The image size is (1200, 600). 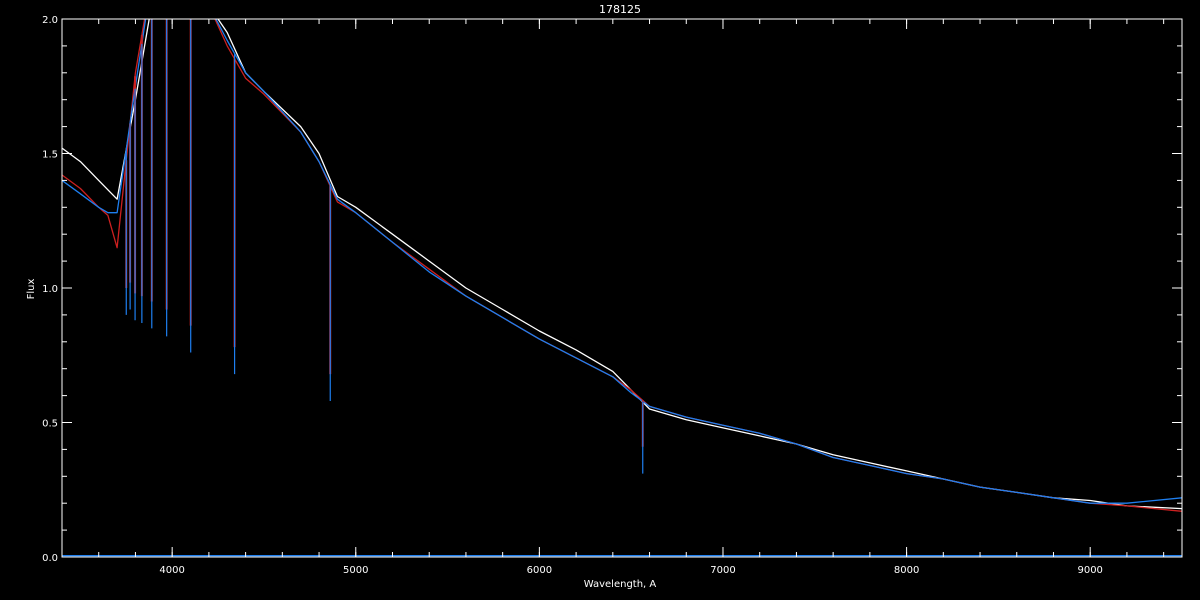 I want to click on y-tick-label: 2.0, so click(x=50, y=20).